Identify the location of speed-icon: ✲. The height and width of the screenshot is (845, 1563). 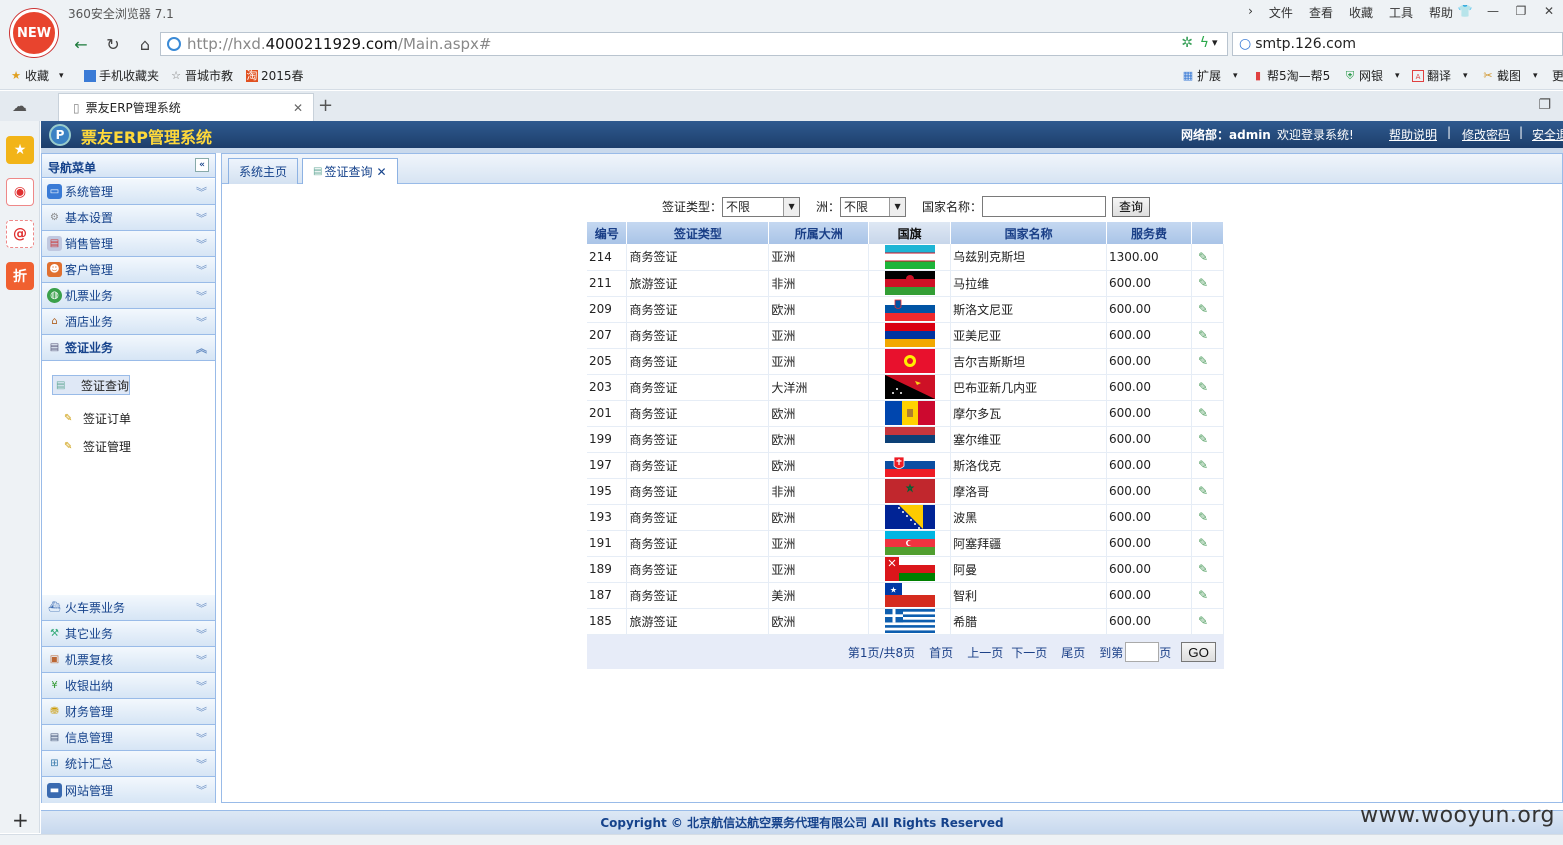
(1187, 43).